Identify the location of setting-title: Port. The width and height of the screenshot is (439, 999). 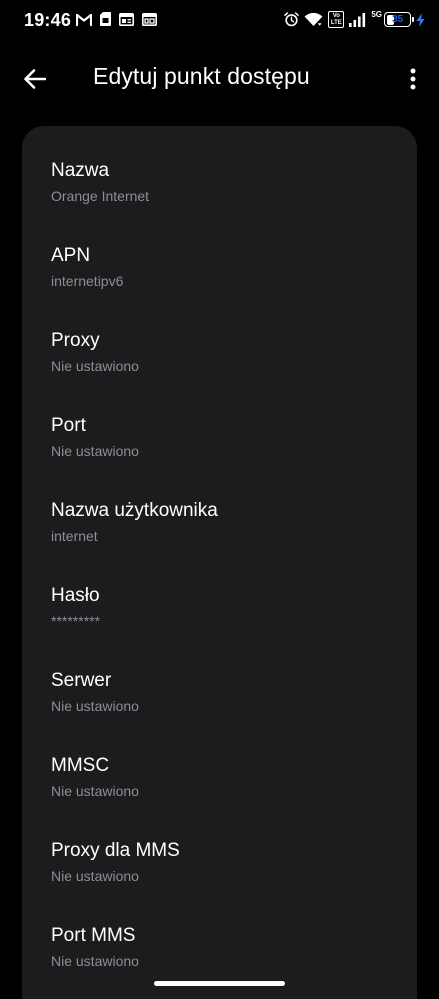
(68, 425).